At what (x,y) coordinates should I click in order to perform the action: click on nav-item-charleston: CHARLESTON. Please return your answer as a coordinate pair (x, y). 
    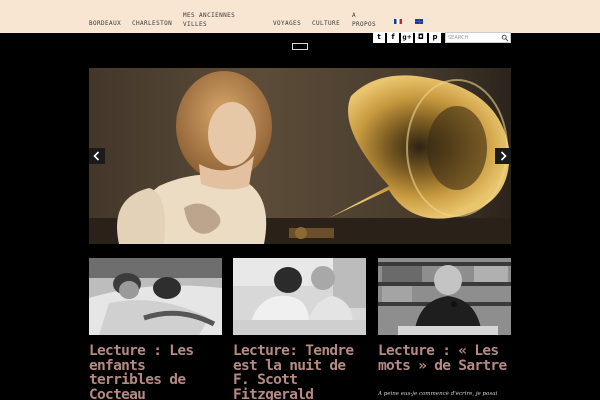
    Looking at the image, I should click on (152, 23).